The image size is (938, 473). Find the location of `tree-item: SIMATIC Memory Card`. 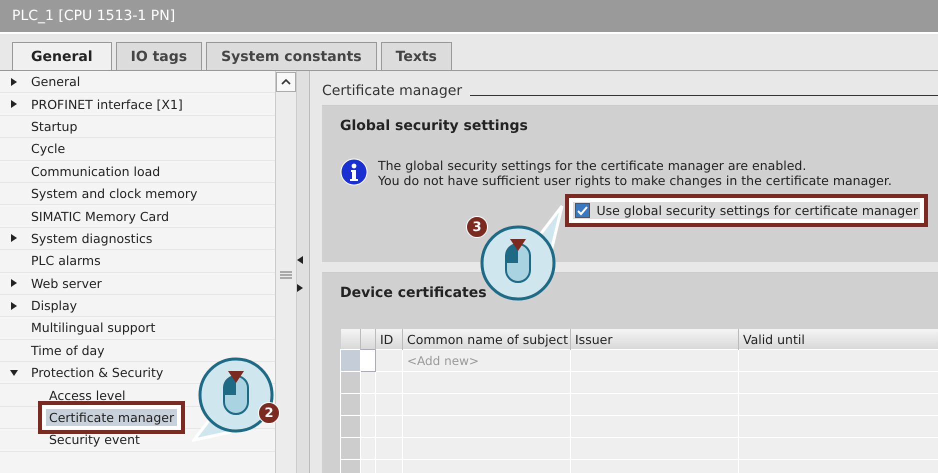

tree-item: SIMATIC Memory Card is located at coordinates (100, 216).